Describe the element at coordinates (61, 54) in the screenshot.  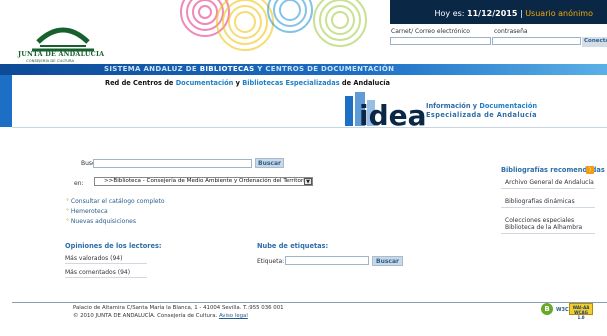
I see `logo-title: JUNTA DE ANDALUCIA` at that location.